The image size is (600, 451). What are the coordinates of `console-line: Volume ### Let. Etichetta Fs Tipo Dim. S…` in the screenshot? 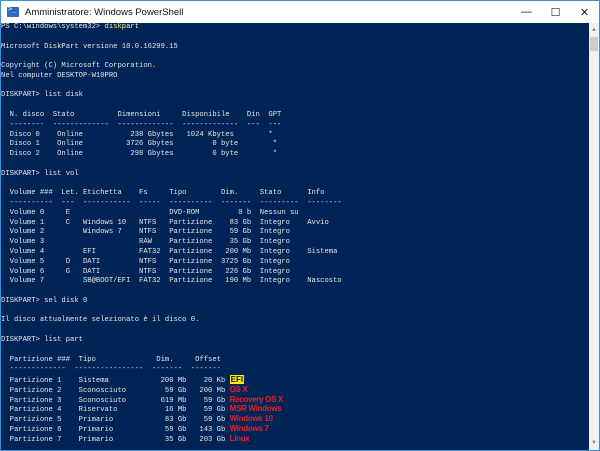 It's located at (295, 194).